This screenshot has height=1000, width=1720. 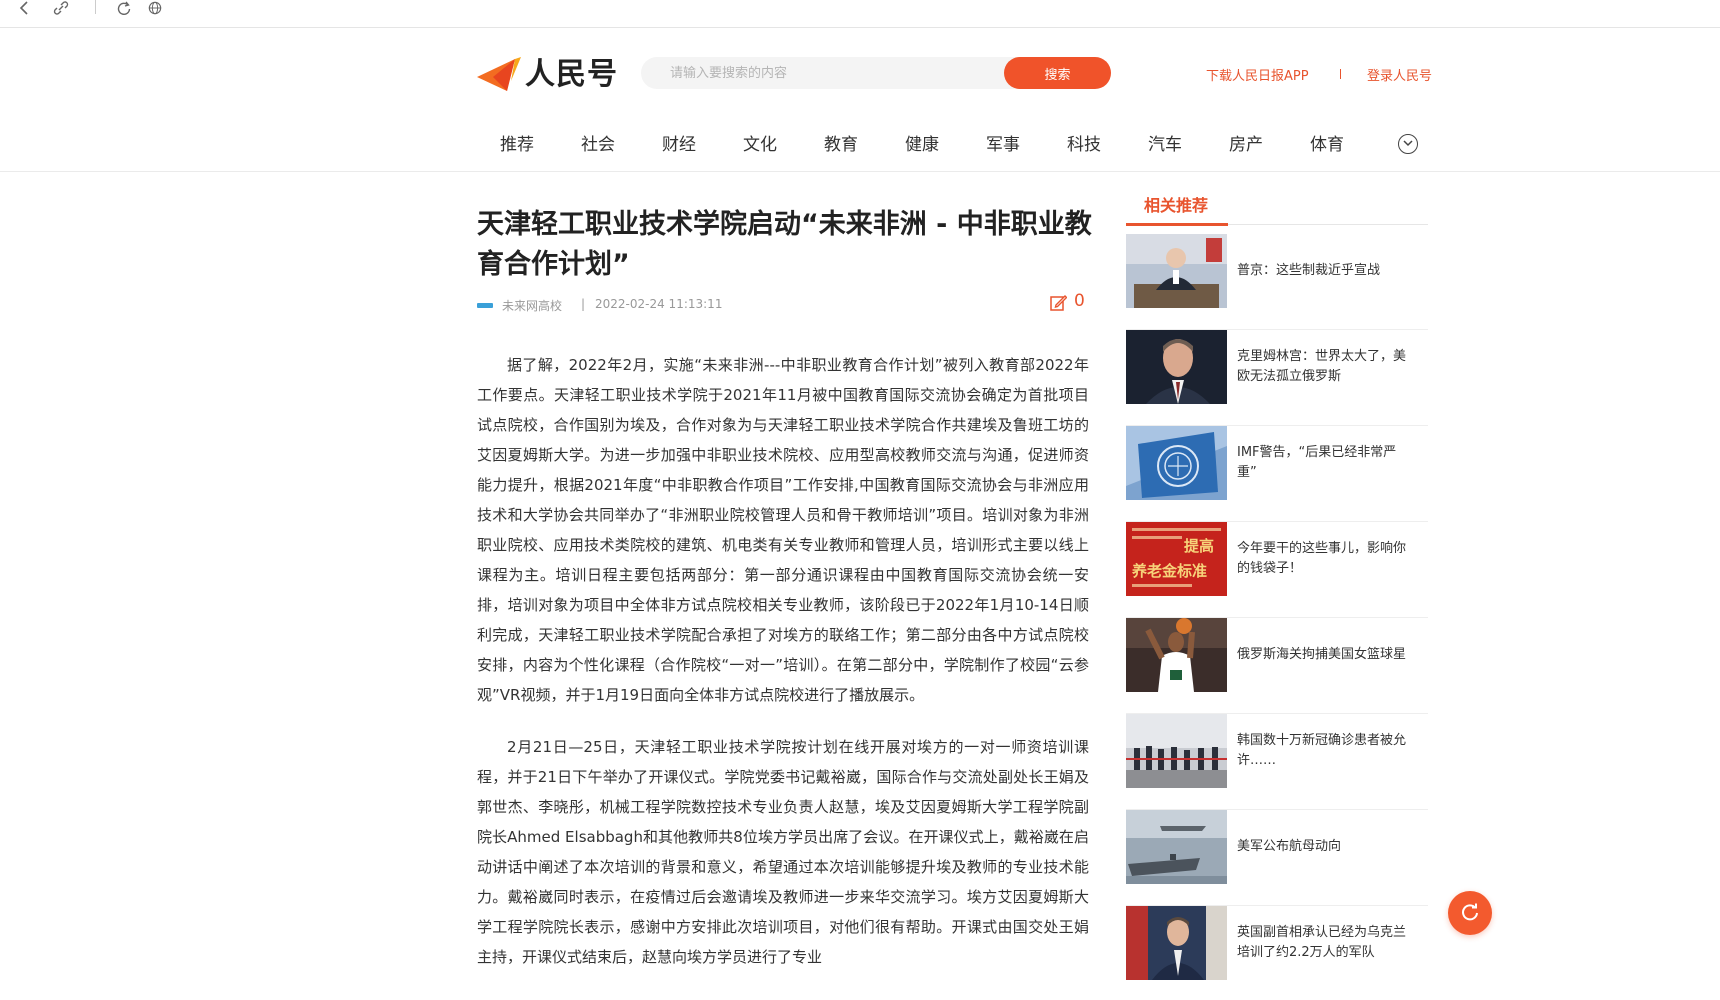 What do you see at coordinates (1084, 142) in the screenshot?
I see `nav-item: 科技` at bounding box center [1084, 142].